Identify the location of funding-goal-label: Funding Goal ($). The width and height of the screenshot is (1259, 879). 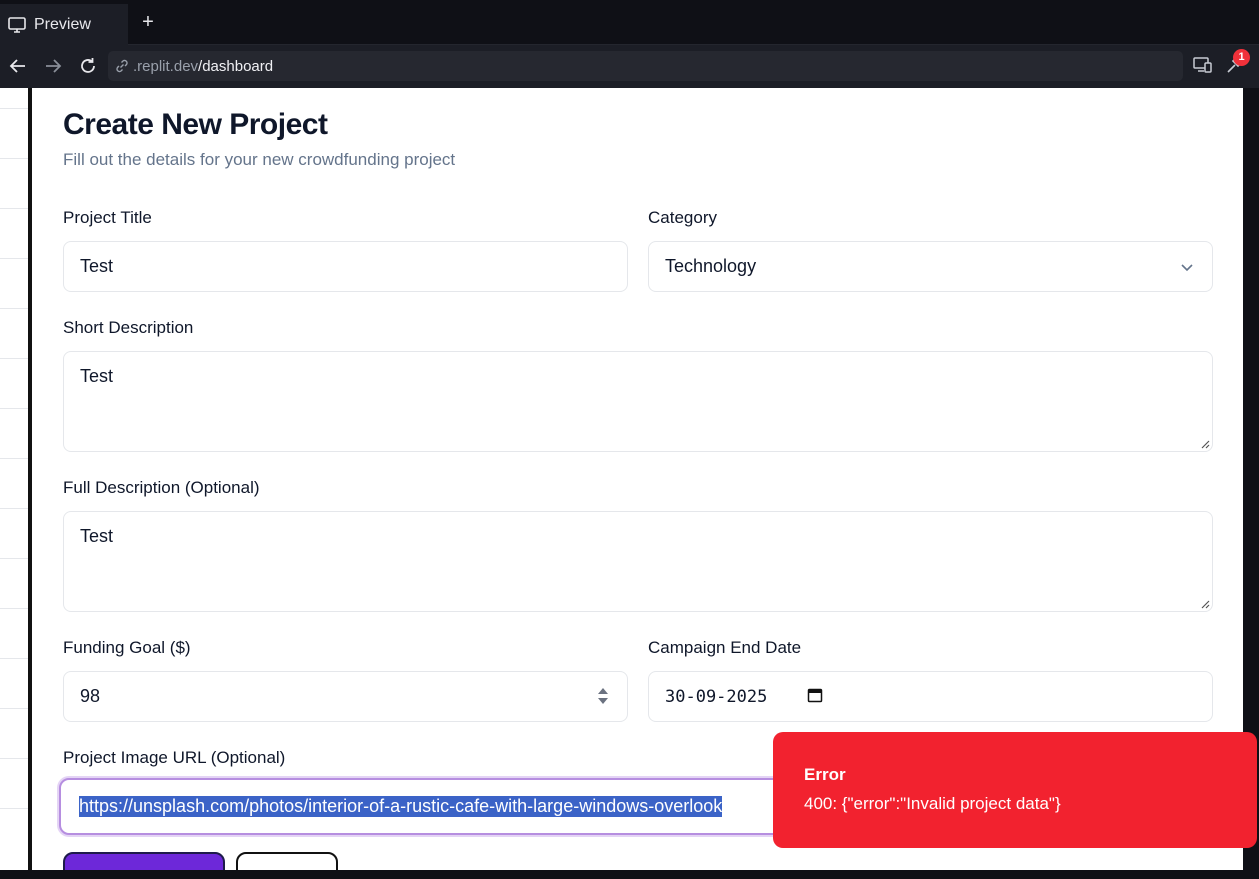
(127, 647).